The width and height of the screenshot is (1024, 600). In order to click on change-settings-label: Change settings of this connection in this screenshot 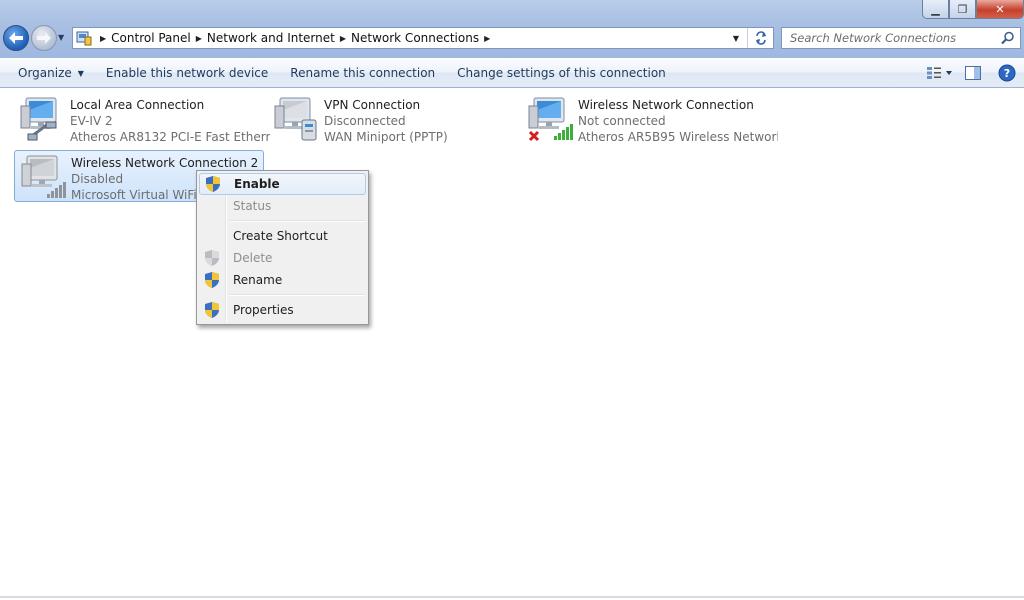, I will do `click(561, 73)`.